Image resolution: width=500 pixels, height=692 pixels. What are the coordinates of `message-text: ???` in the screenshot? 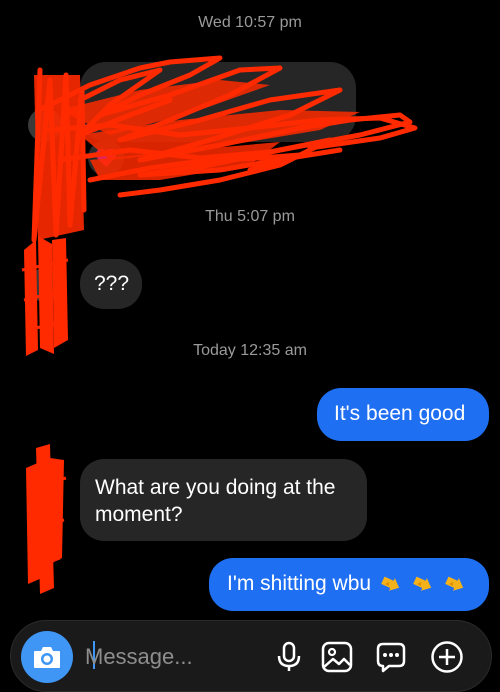 It's located at (112, 283).